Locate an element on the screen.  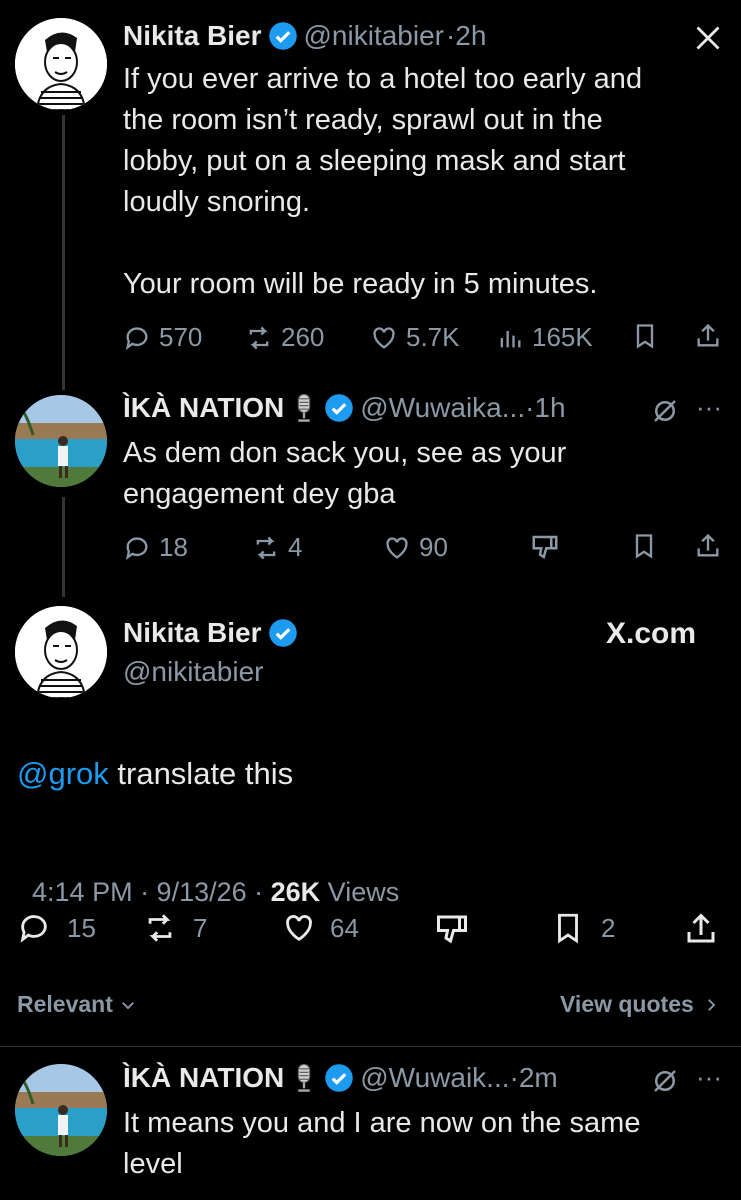
repost-button: 7 is located at coordinates (175, 928).